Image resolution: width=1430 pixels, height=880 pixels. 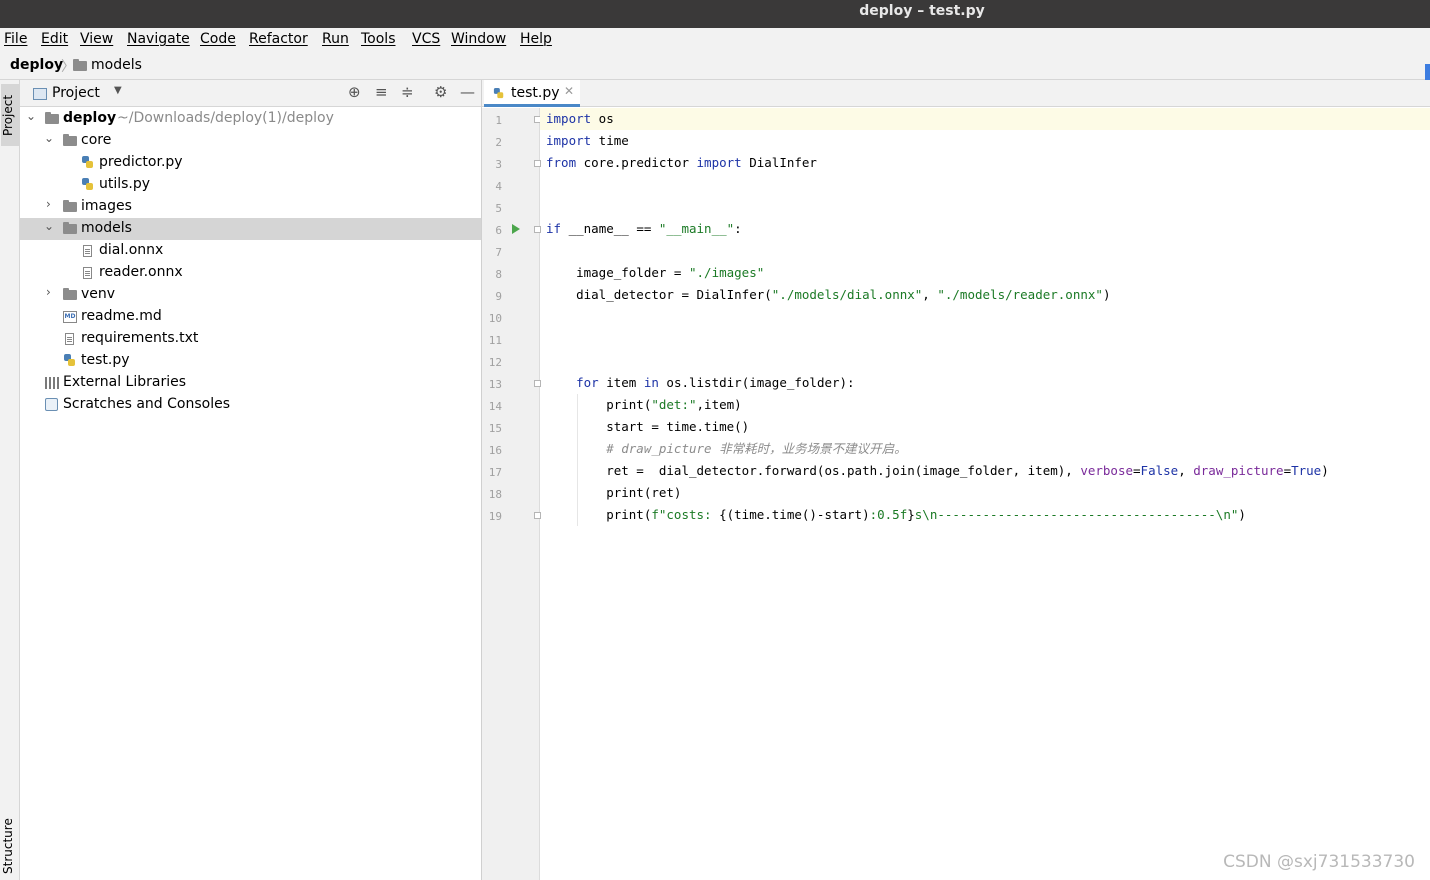 What do you see at coordinates (498, 186) in the screenshot?
I see `line-number: 4` at bounding box center [498, 186].